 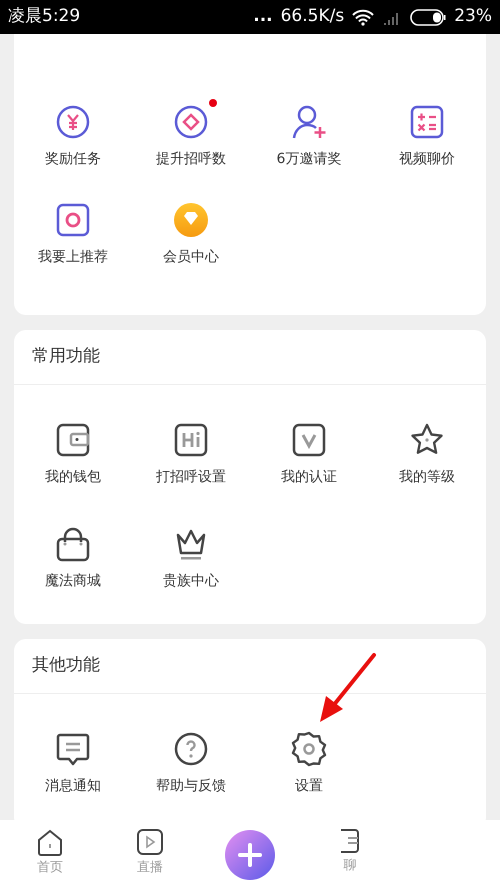 I want to click on message-icon, so click(x=73, y=749).